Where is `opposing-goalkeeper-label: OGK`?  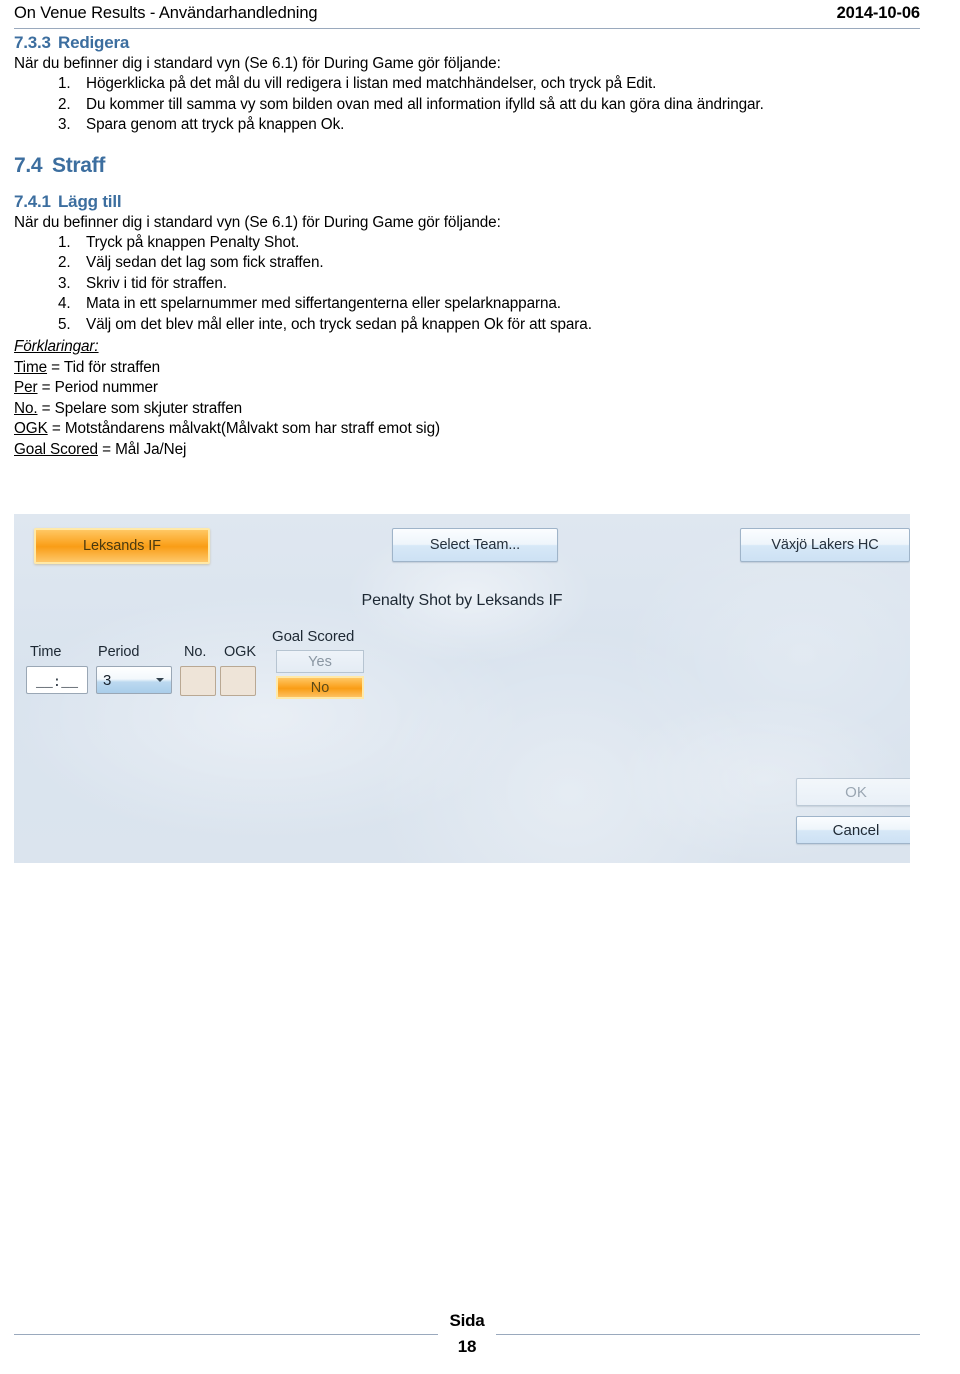
opposing-goalkeeper-label: OGK is located at coordinates (240, 652).